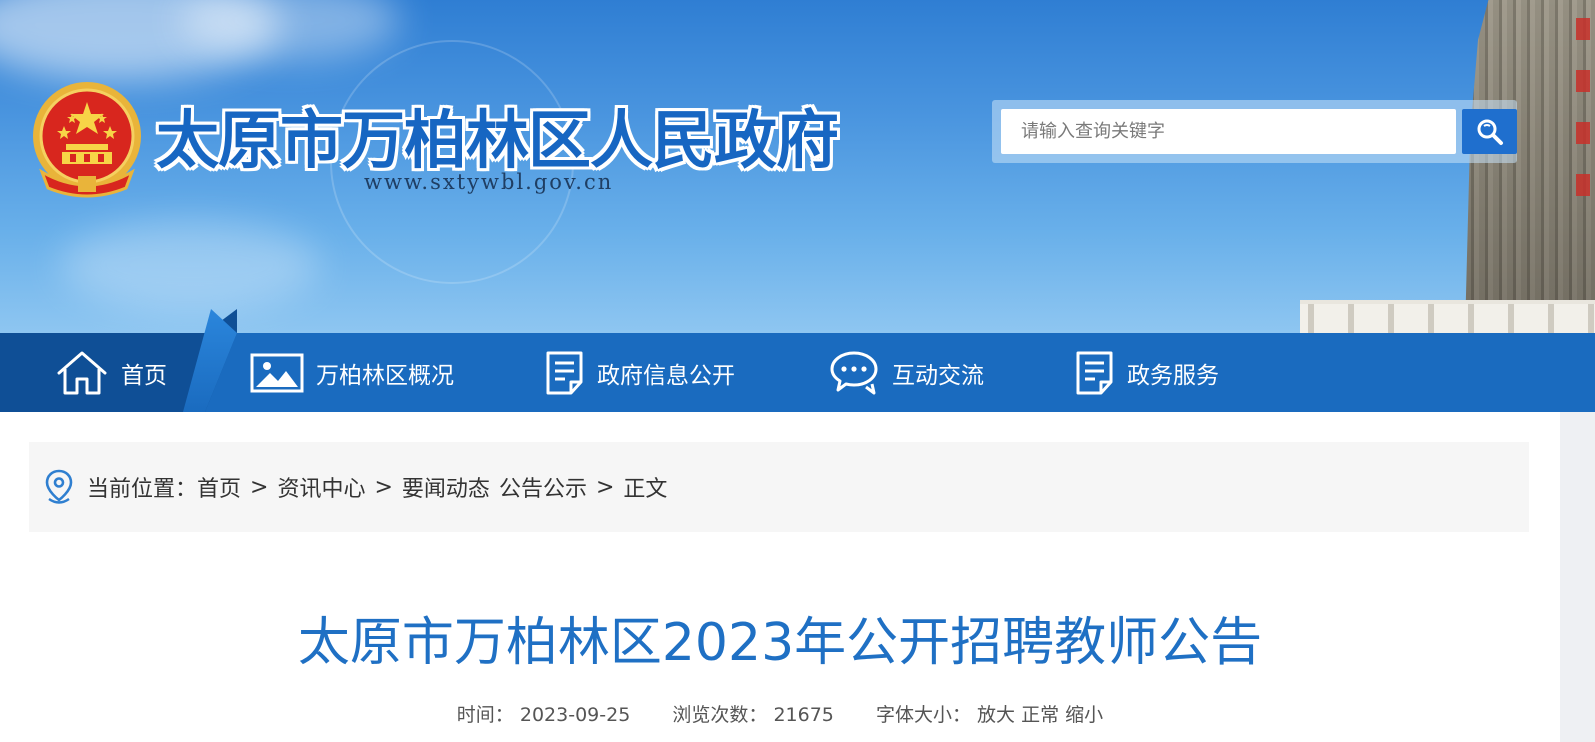 Image resolution: width=1595 pixels, height=742 pixels. Describe the element at coordinates (489, 182) in the screenshot. I see `site-url: www.sxtywbl.gov.cn` at that location.